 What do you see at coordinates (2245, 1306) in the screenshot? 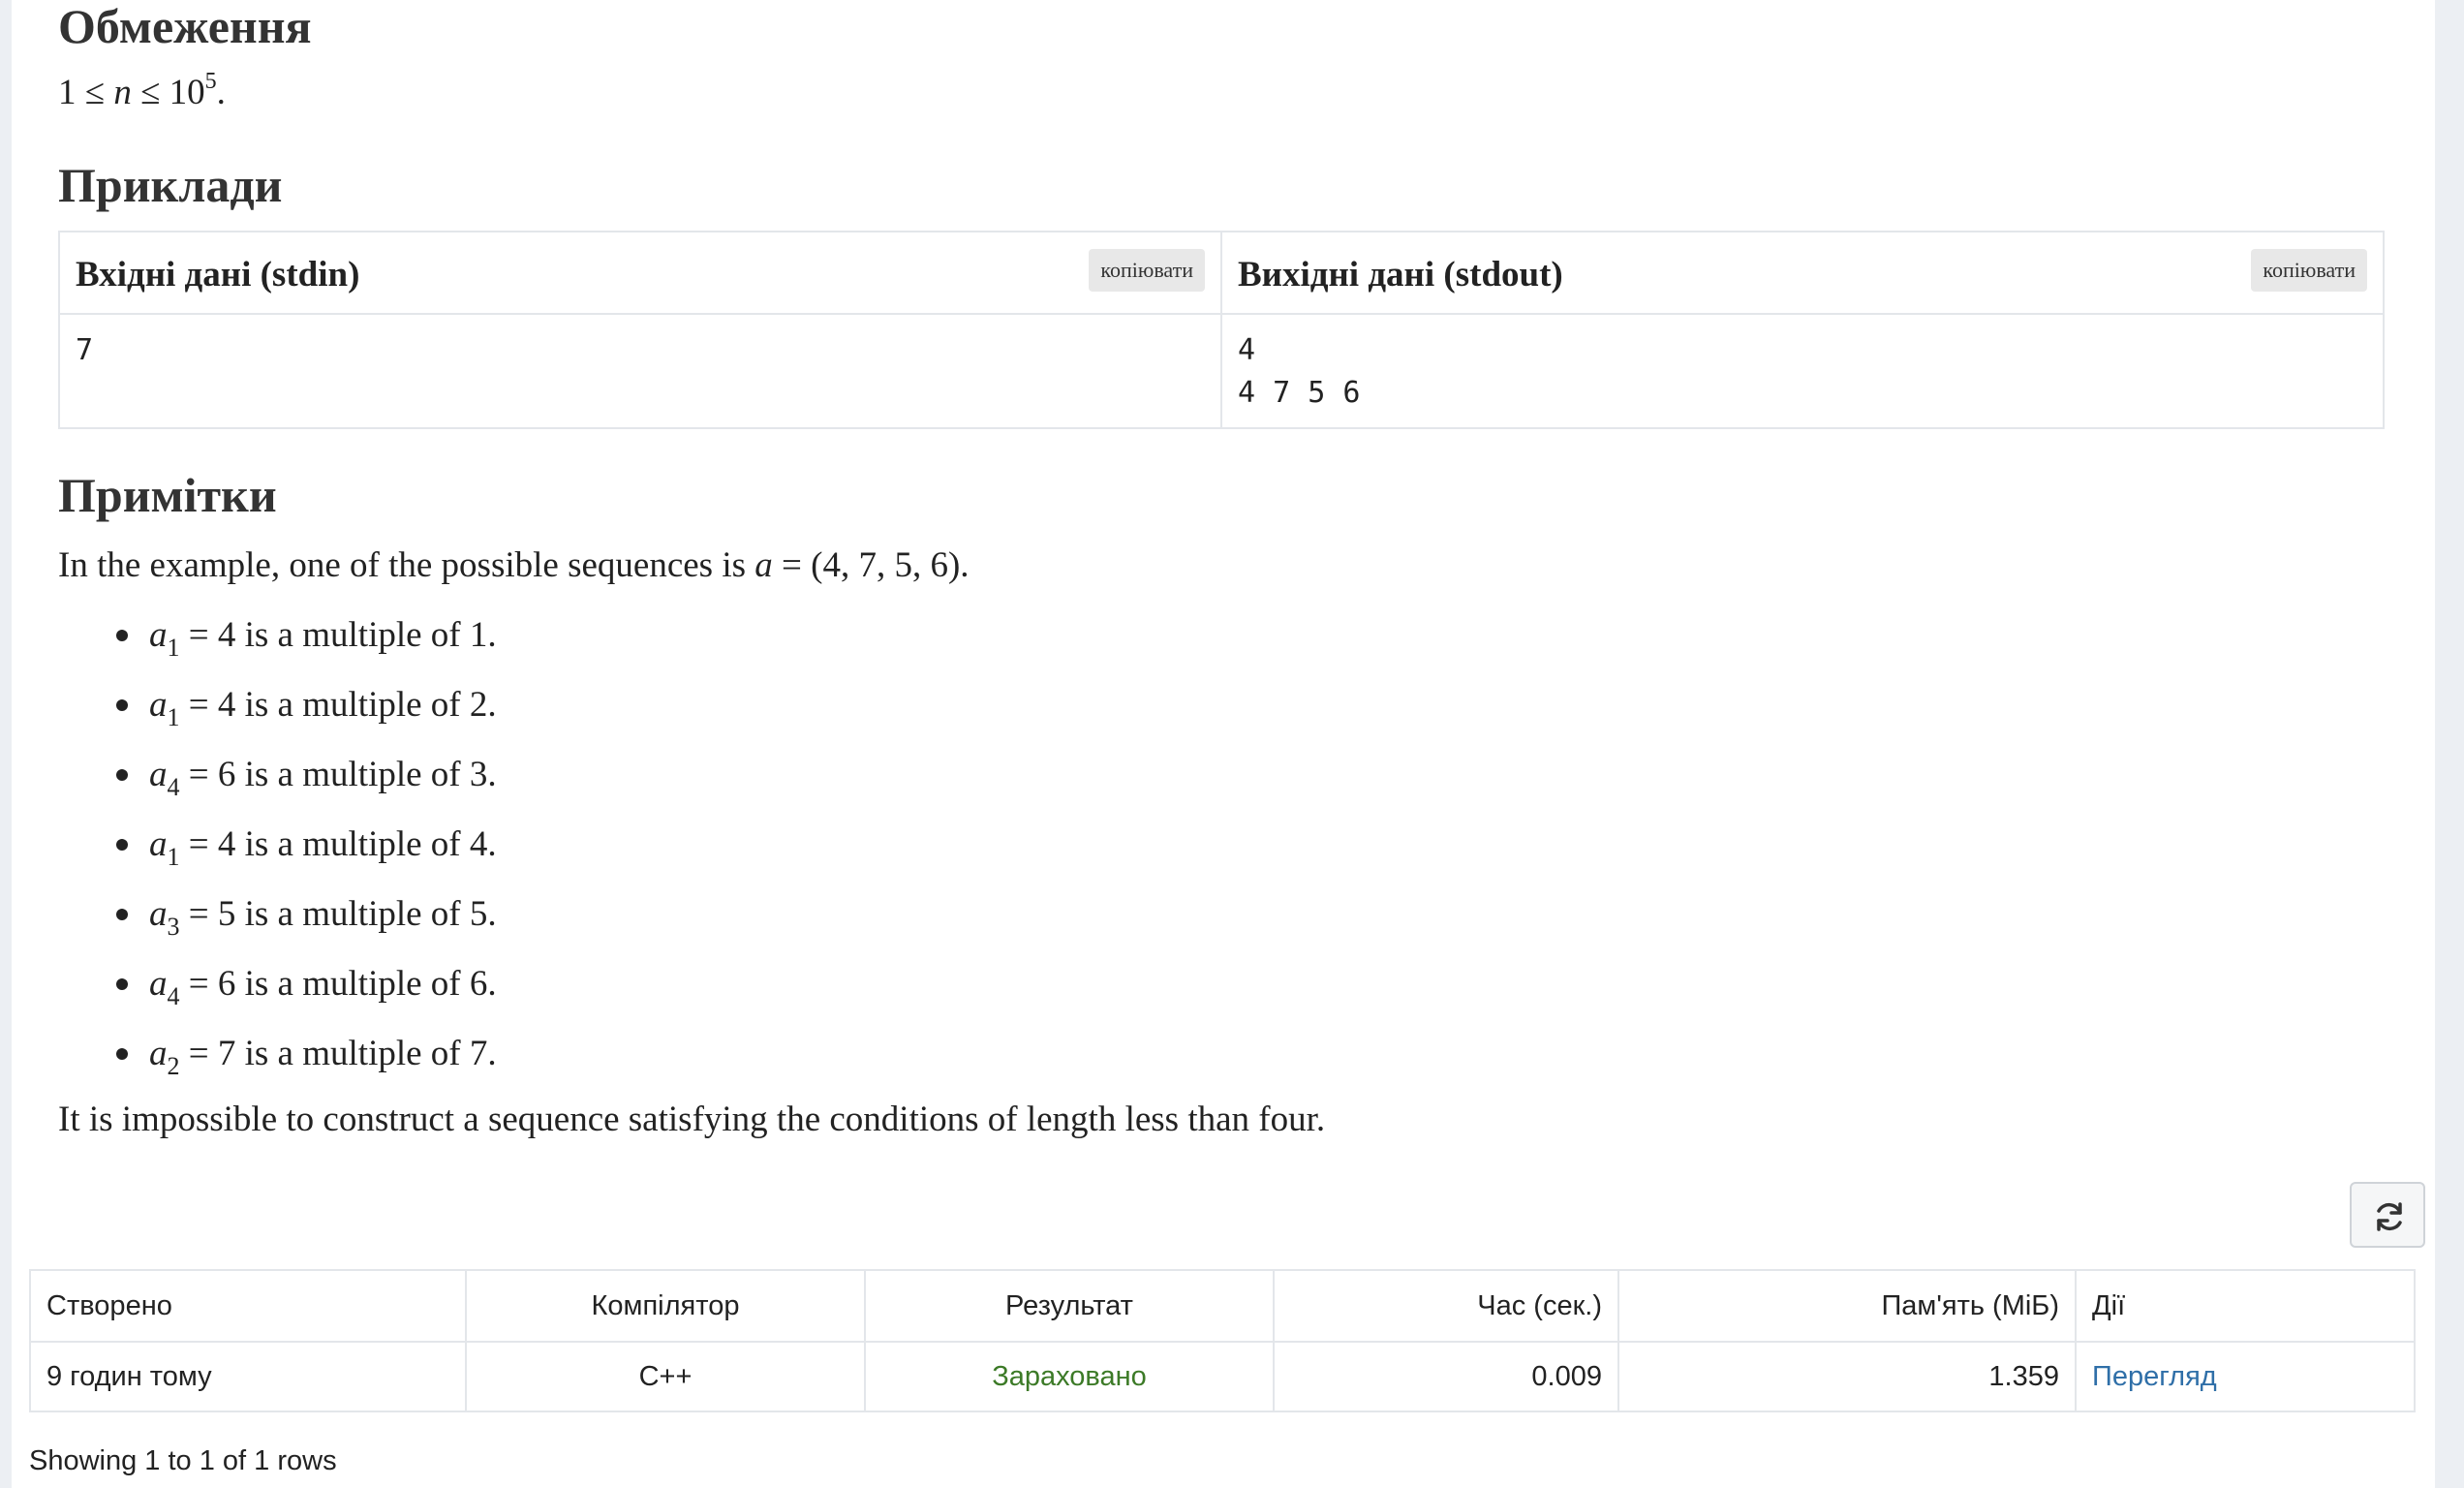
I see `col-actions: Дії` at bounding box center [2245, 1306].